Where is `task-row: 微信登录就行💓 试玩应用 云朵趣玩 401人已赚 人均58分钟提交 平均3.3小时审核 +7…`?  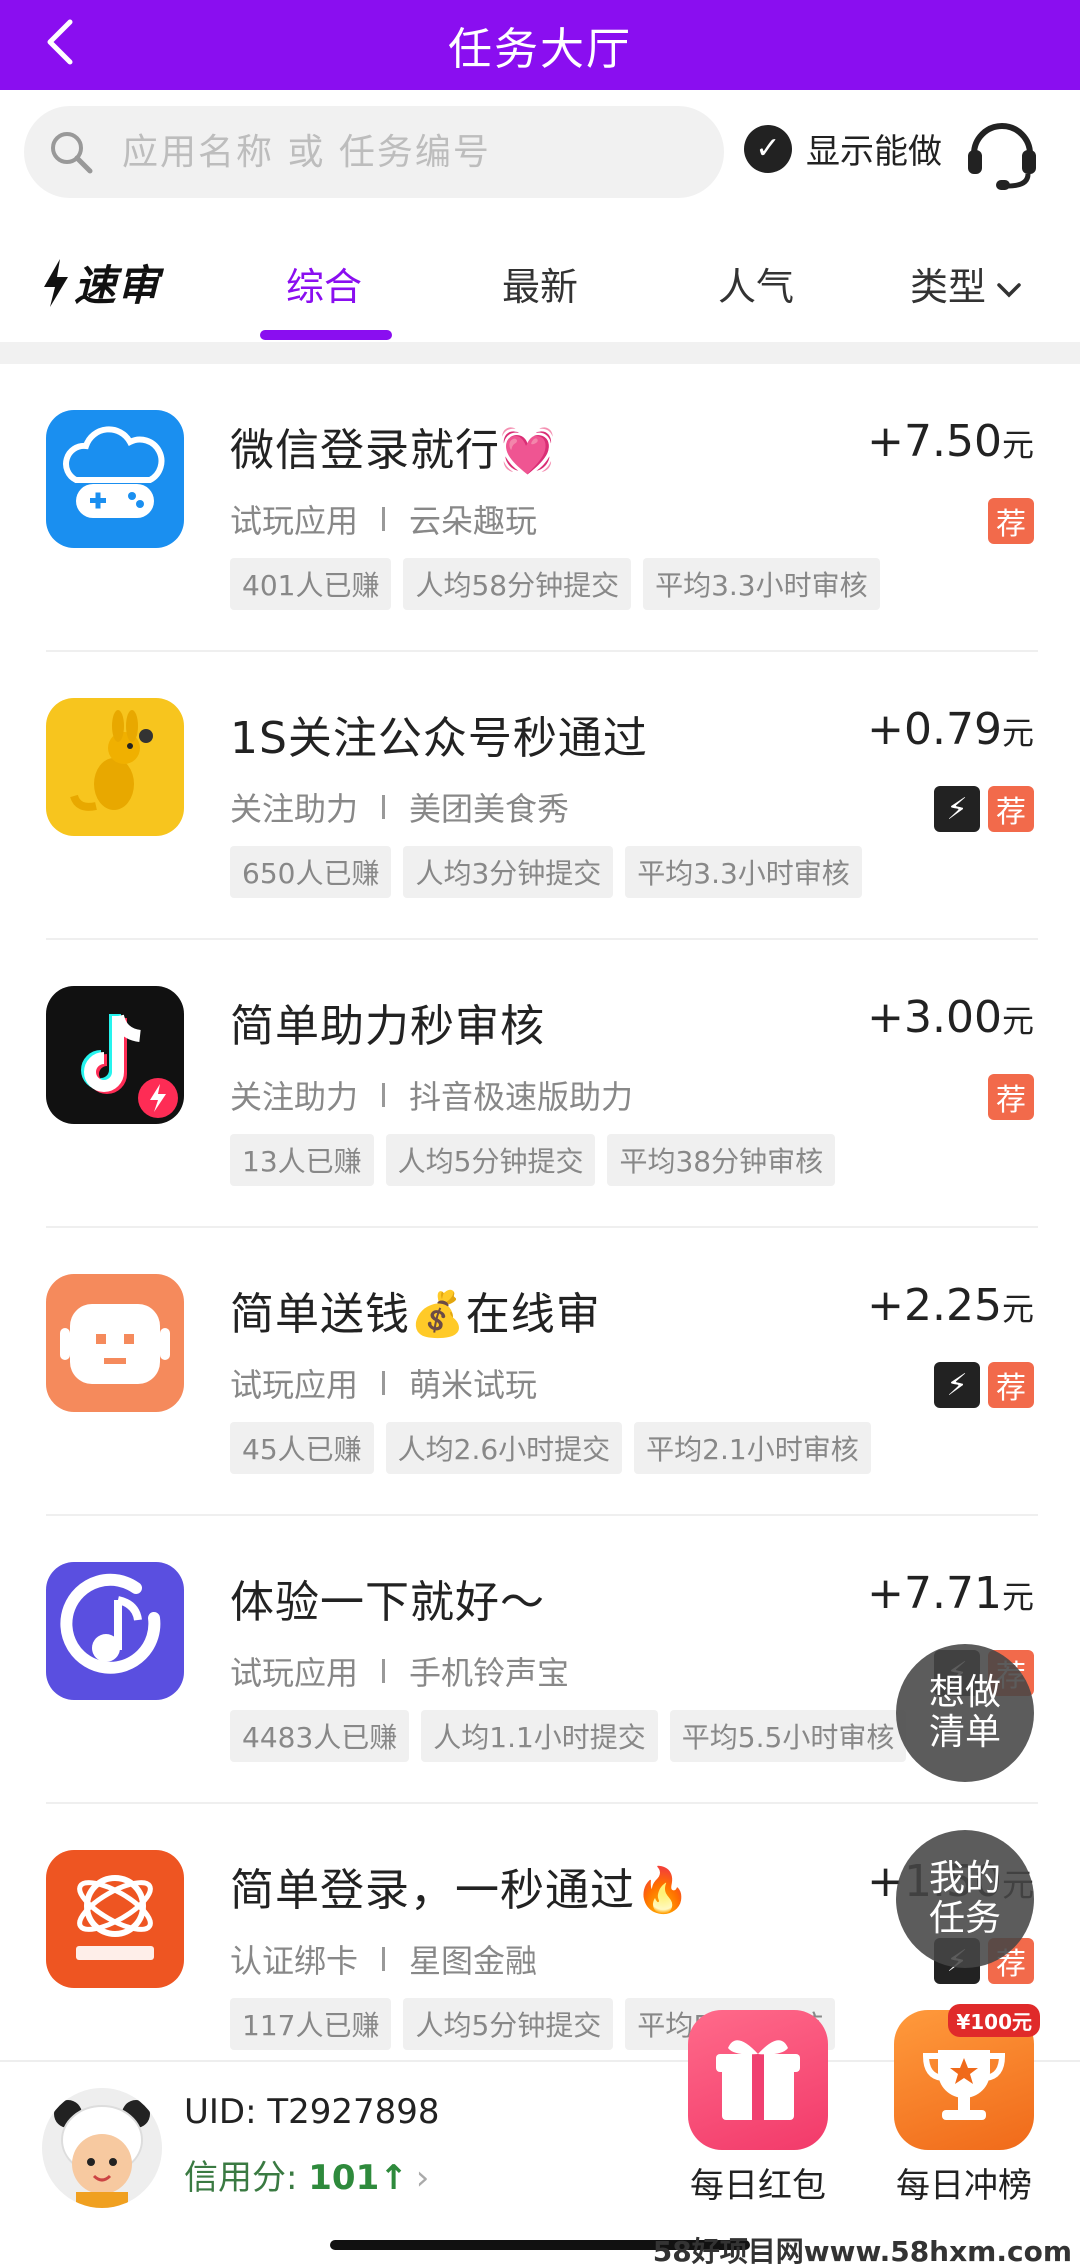
task-row: 微信登录就行💓 试玩应用 云朵趣玩 401人已赚 人均58分钟提交 平均3.3小时审核 +7… is located at coordinates (540, 508).